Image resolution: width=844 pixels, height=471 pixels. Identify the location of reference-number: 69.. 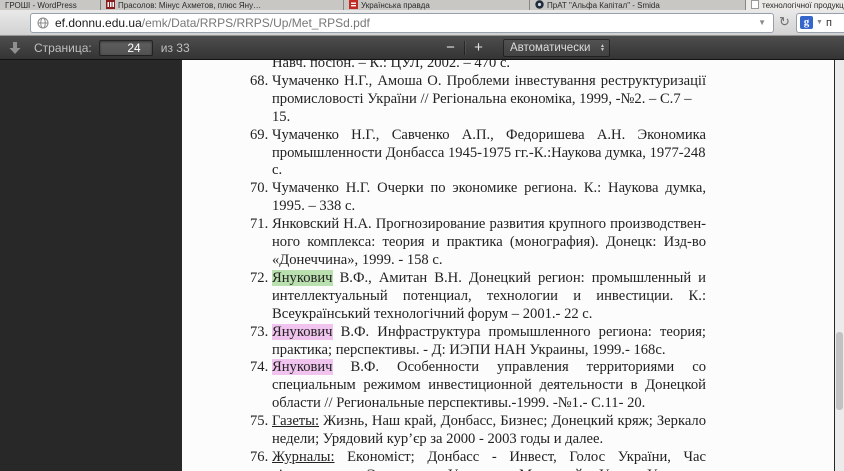
(259, 134).